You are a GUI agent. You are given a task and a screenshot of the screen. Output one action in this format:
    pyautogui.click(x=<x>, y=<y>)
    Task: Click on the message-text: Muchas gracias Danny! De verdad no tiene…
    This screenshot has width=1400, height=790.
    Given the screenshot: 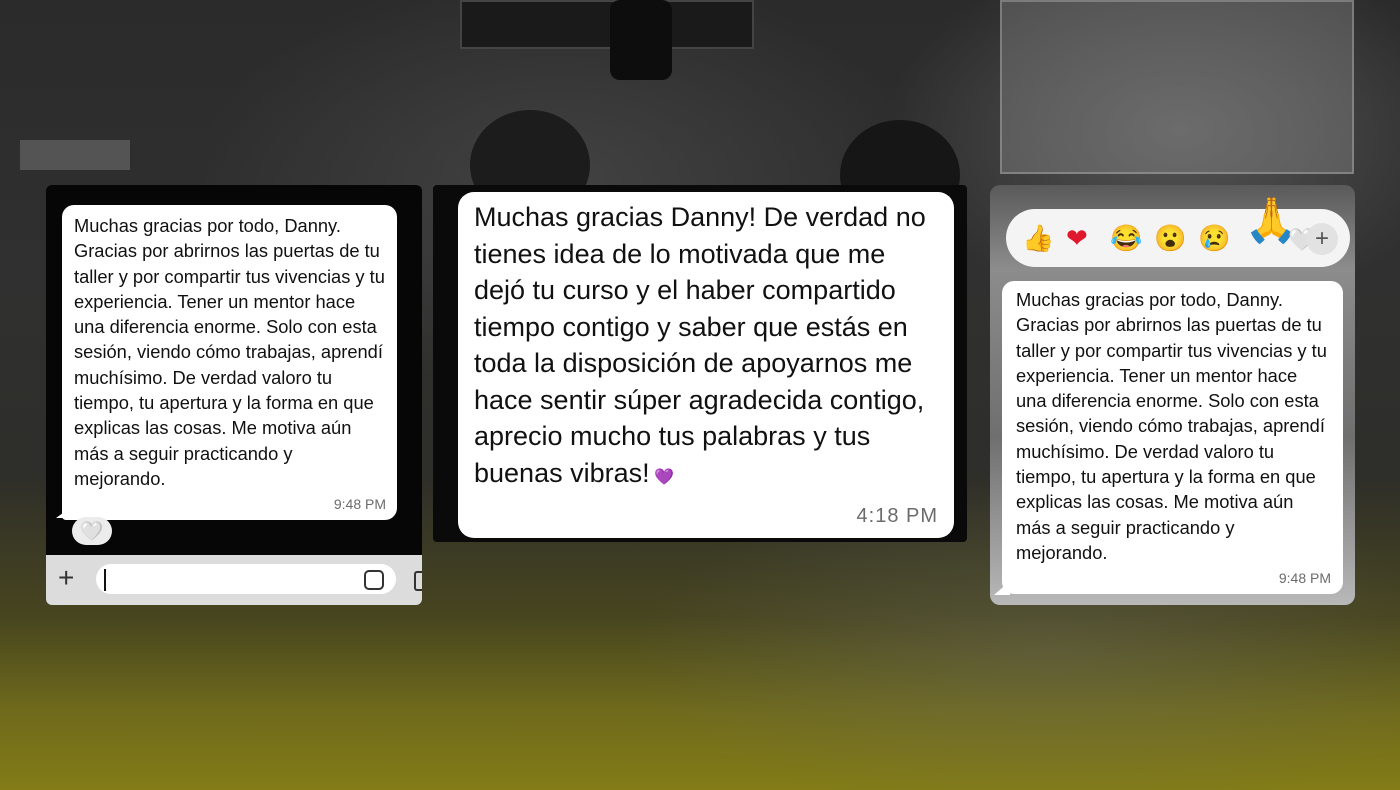 What is the action you would take?
    pyautogui.click(x=700, y=345)
    